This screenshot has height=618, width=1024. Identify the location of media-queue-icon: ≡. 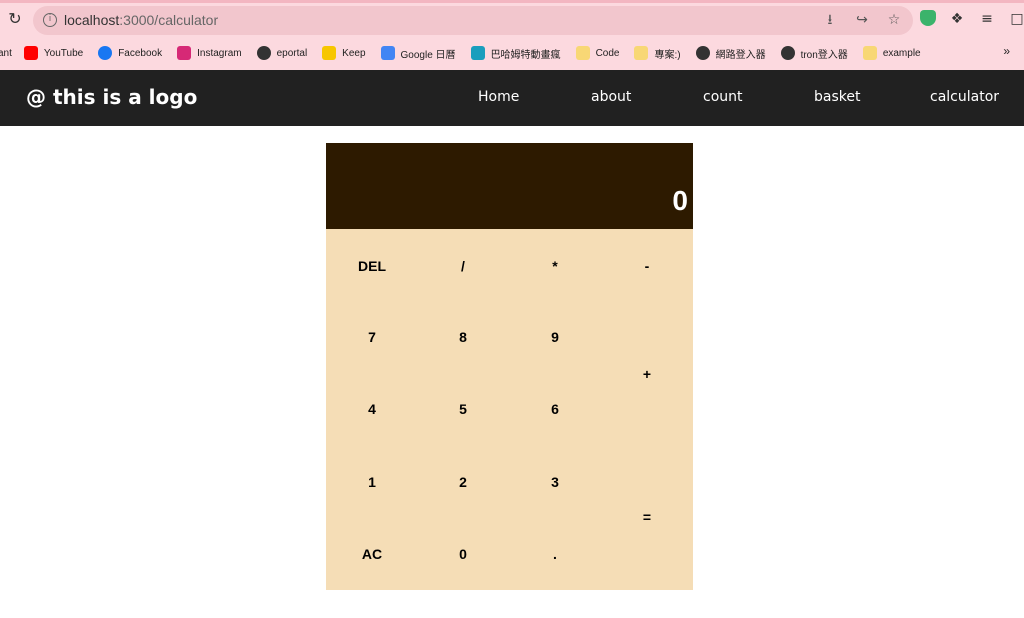
(987, 19).